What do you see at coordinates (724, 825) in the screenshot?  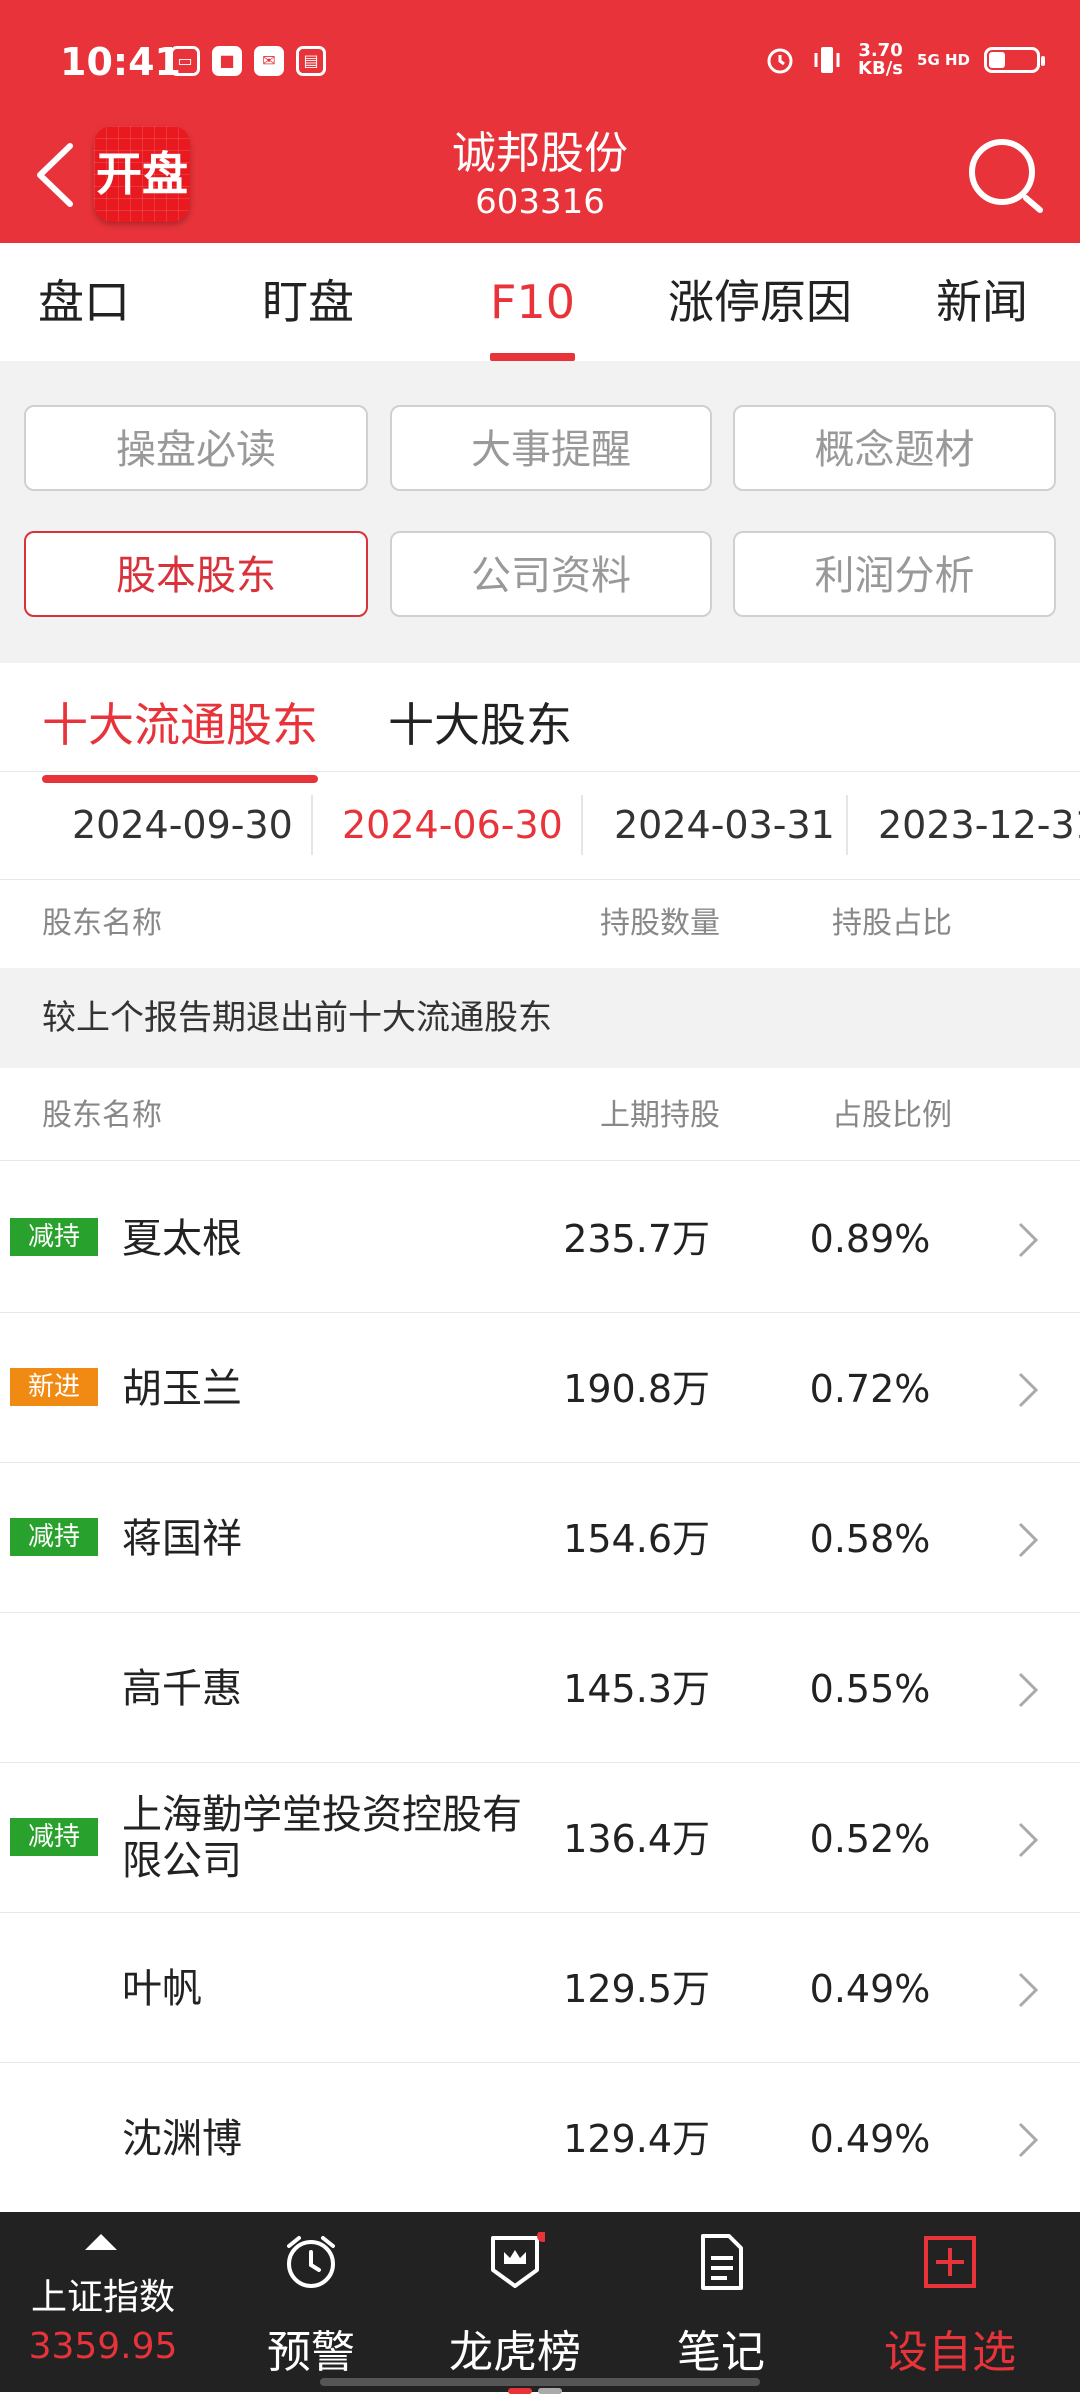 I see `date-option: 2024-03-31` at bounding box center [724, 825].